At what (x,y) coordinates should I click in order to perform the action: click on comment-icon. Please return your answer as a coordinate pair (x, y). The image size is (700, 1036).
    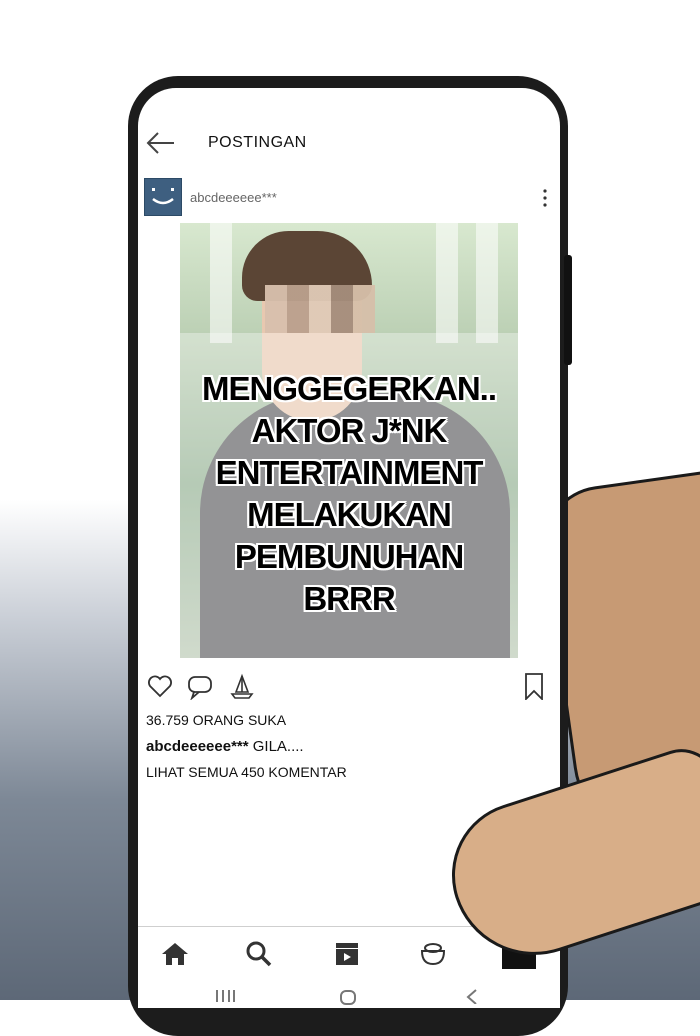
    Looking at the image, I should click on (200, 686).